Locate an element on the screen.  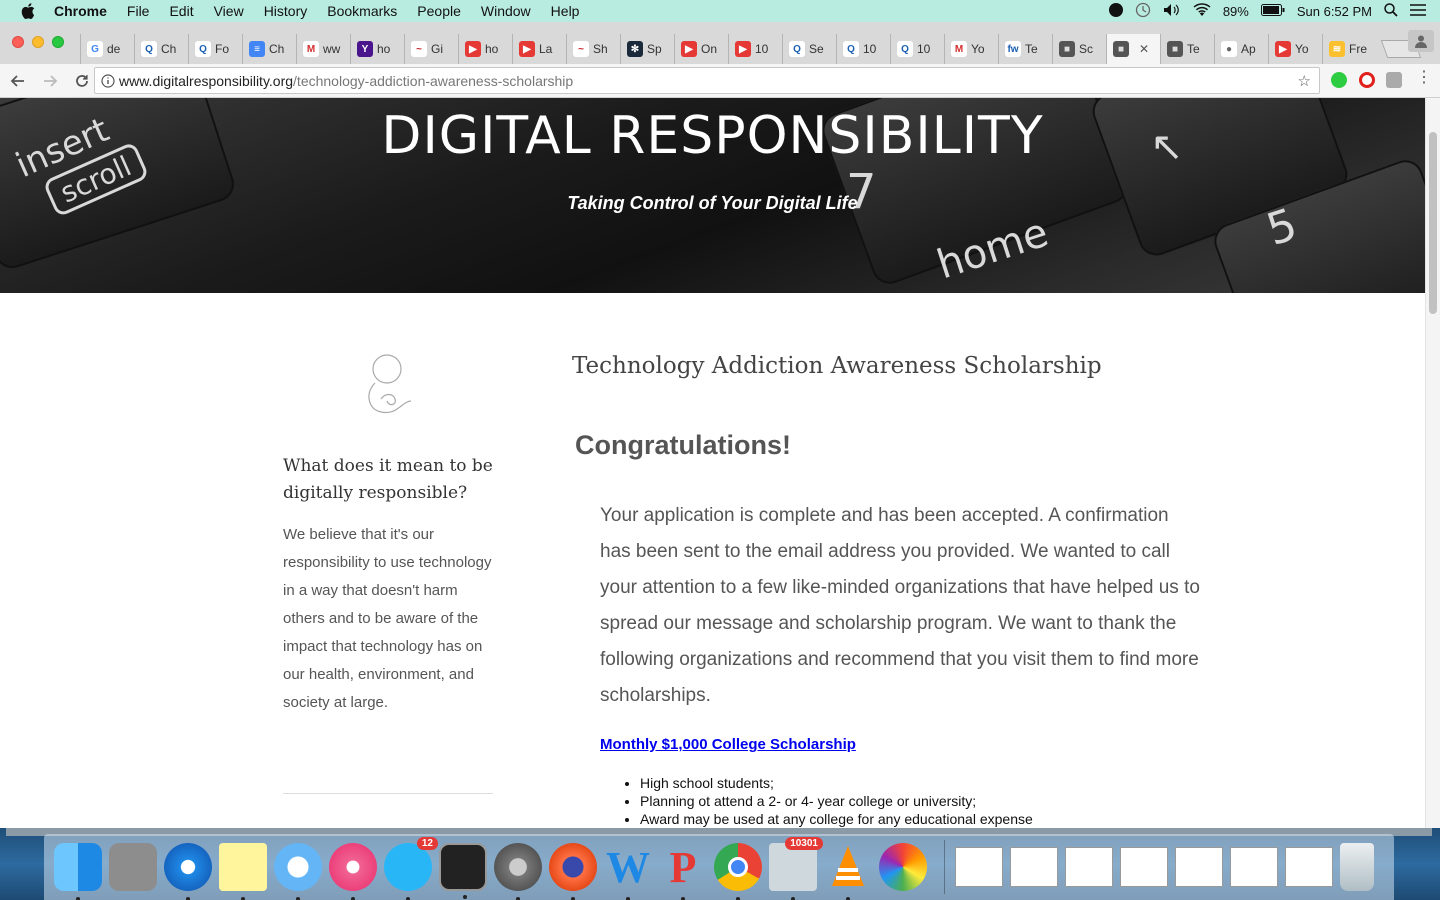
browser-tab: ▶ ho is located at coordinates (485, 49).